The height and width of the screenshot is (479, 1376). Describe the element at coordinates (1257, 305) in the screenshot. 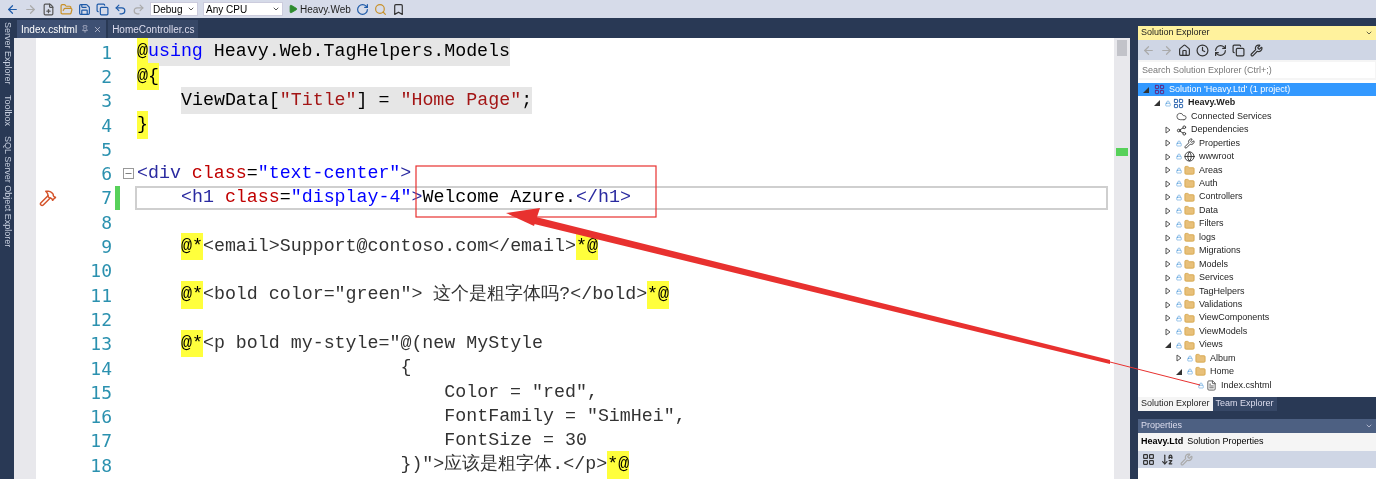

I see `tree-item: Validations` at that location.